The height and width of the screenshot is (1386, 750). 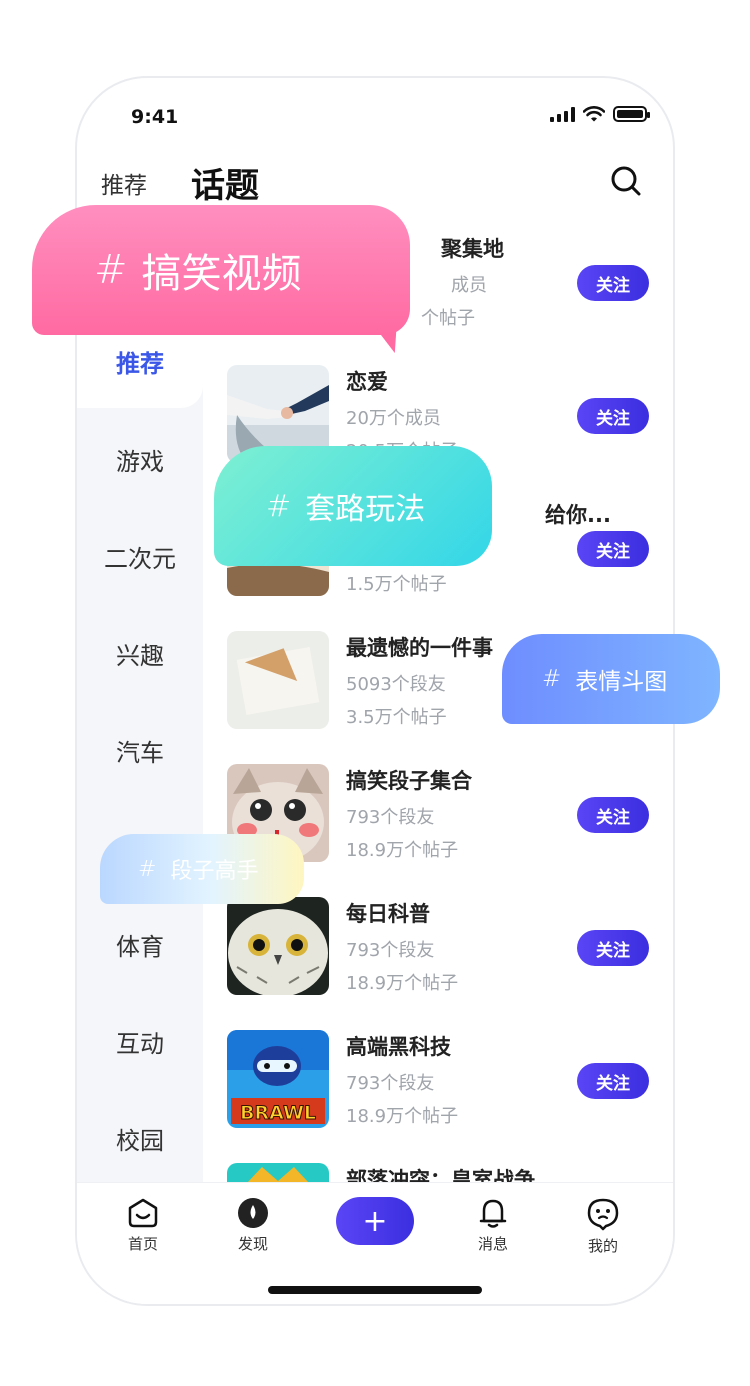 I want to click on sidebar-item-sports: 体育, so click(x=140, y=944).